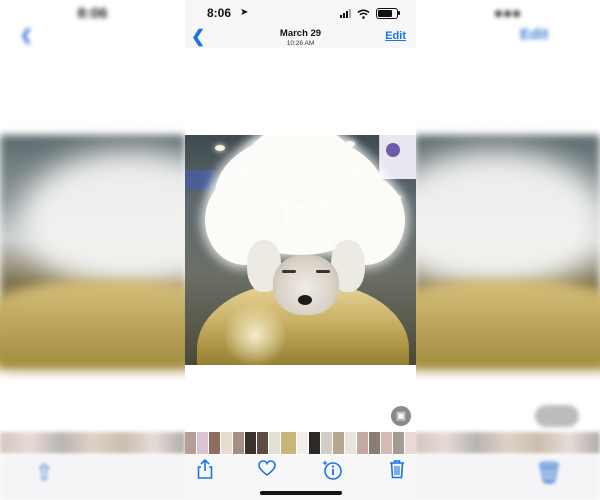 The height and width of the screenshot is (500, 600). What do you see at coordinates (200, 180) in the screenshot?
I see `background-sign` at bounding box center [200, 180].